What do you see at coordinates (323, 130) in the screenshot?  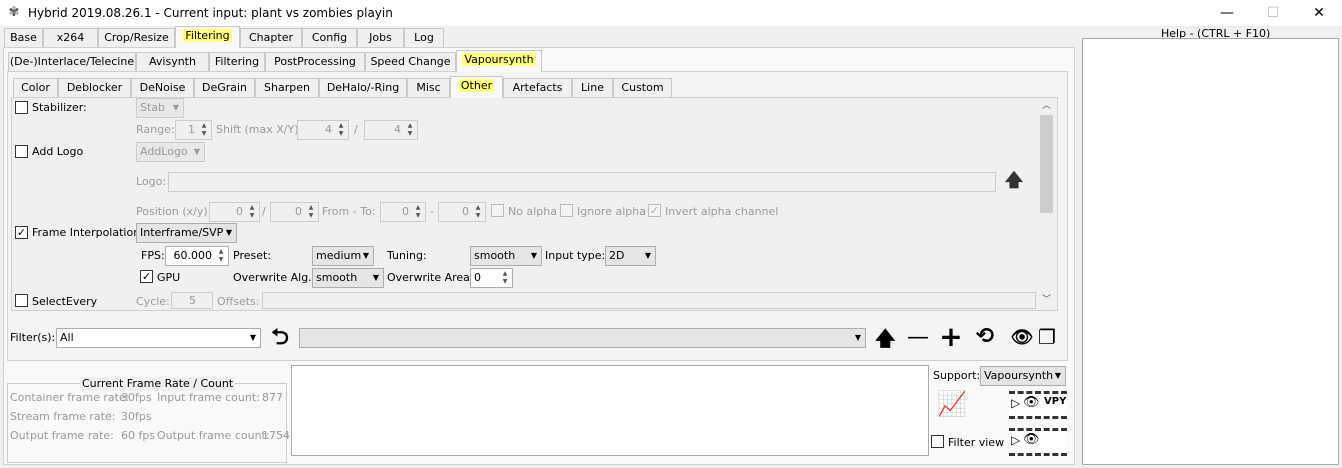 I see `shift-x-spinner: 4 ▲ ▼` at bounding box center [323, 130].